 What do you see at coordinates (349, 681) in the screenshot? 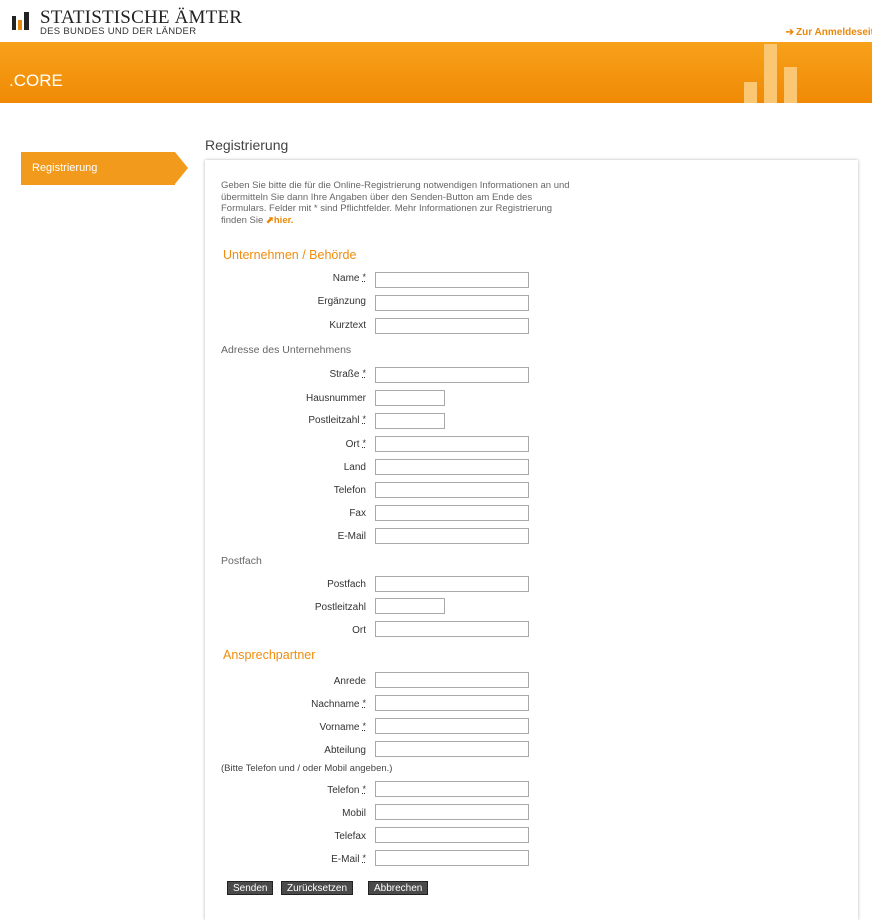
I see `anrede-label: Anrede` at bounding box center [349, 681].